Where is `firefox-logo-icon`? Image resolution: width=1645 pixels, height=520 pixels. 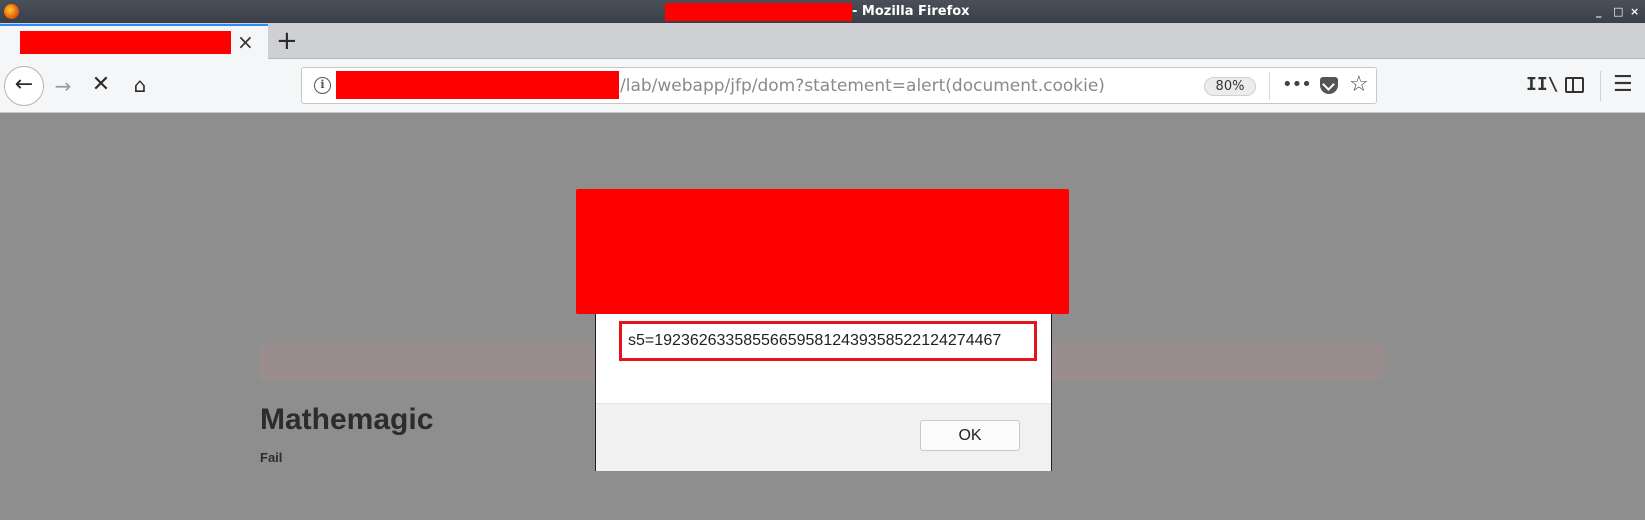
firefox-logo-icon is located at coordinates (11, 11).